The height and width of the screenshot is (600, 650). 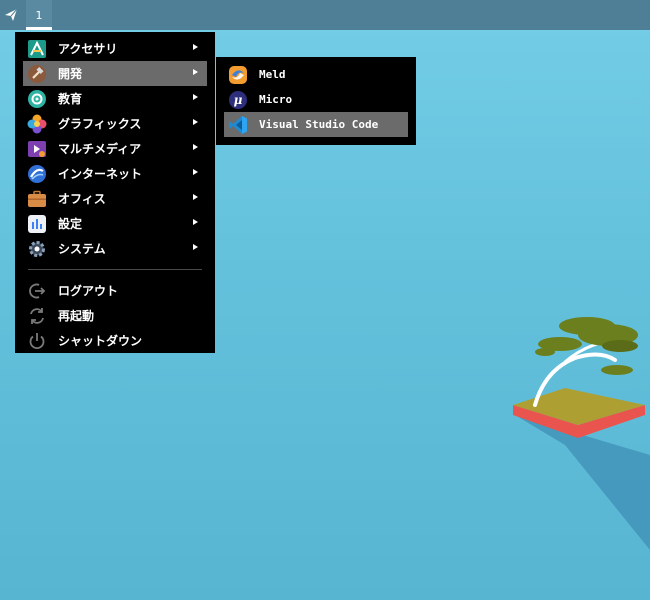 I want to click on menu-item-label: マルチメディア, so click(x=100, y=149).